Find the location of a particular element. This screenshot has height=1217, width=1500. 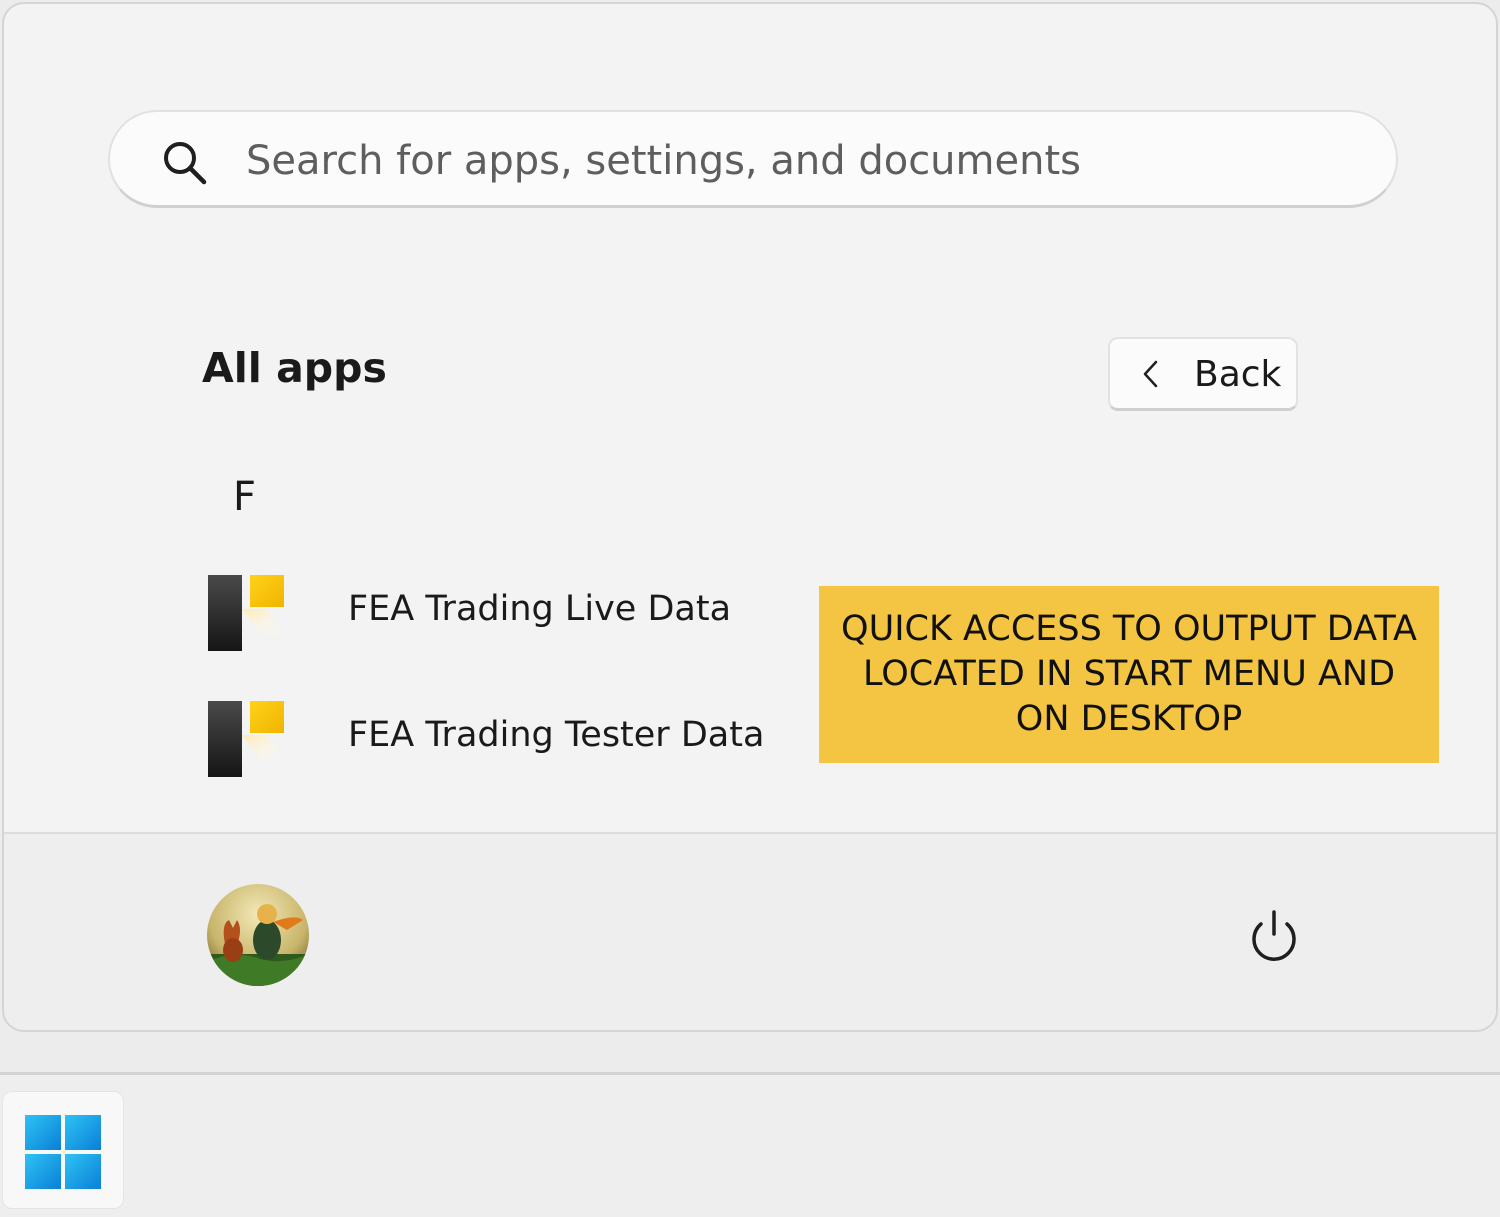

power-icon is located at coordinates (1274, 936).